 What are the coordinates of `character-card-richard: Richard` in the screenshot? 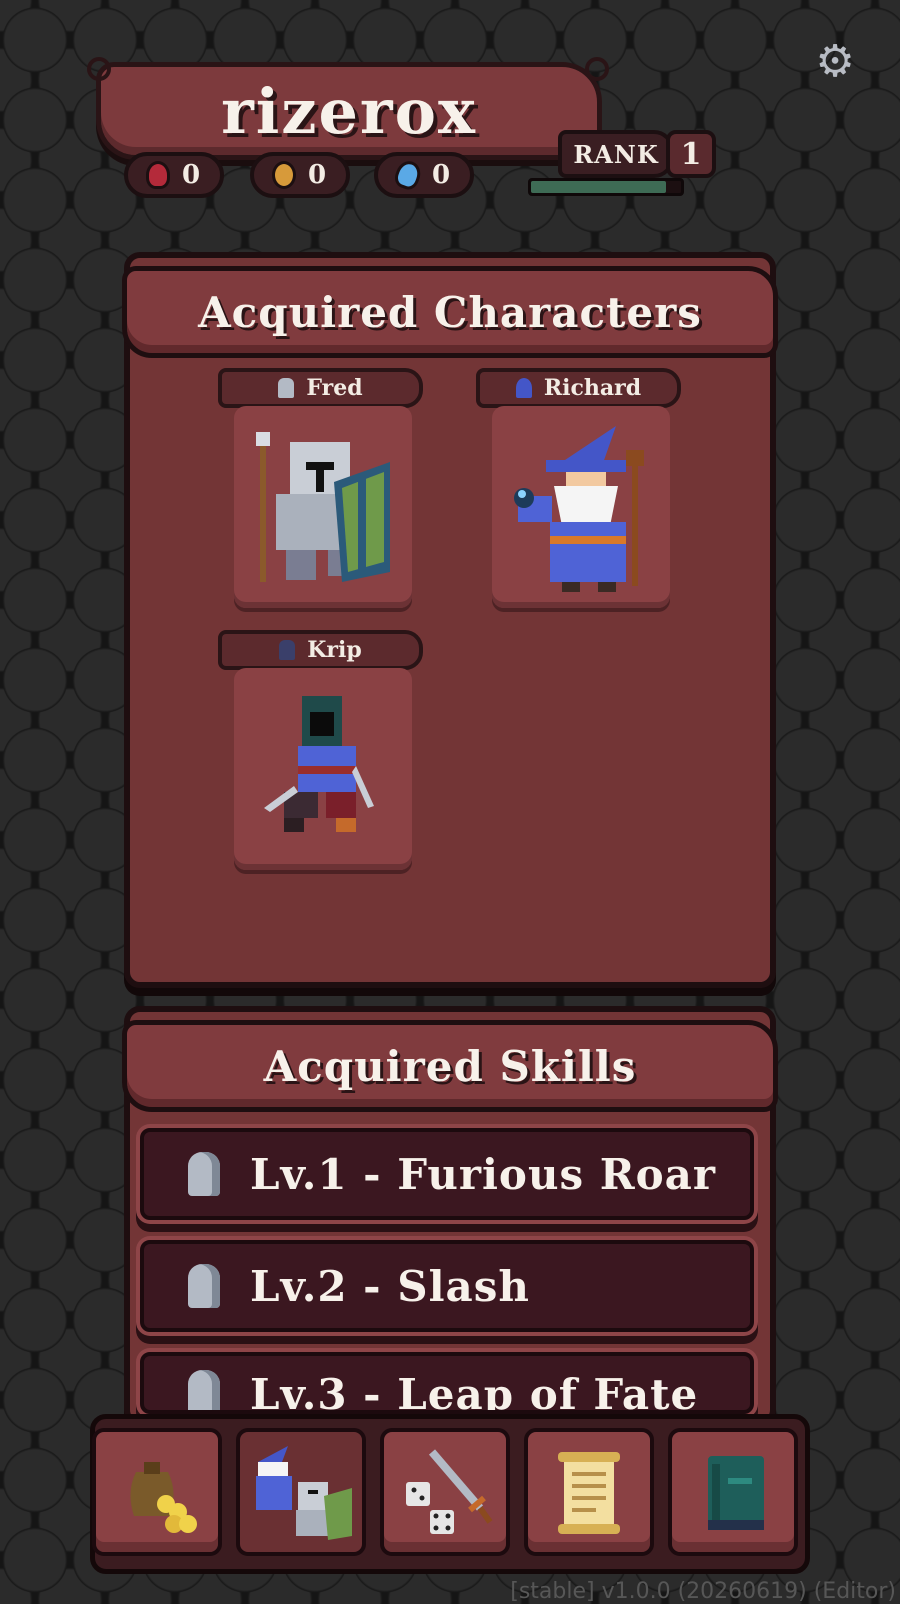 It's located at (578, 493).